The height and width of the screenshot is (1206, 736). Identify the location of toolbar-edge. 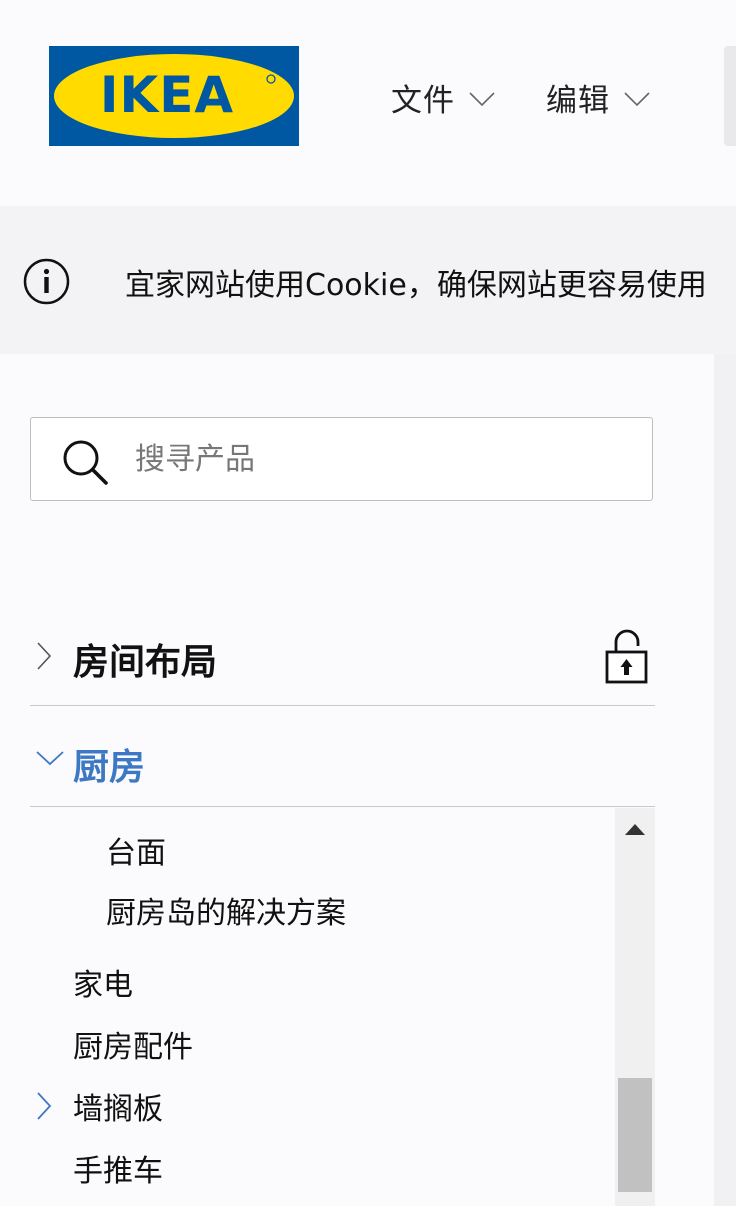
(730, 96).